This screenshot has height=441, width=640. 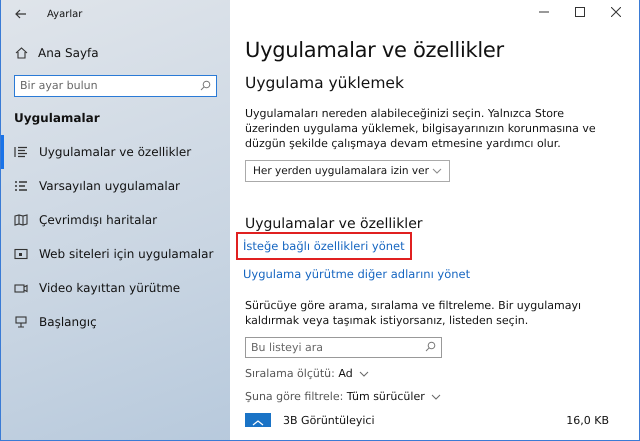 I want to click on app-list-item: 3B Görüntüleyici 16,0 KB, so click(x=437, y=420).